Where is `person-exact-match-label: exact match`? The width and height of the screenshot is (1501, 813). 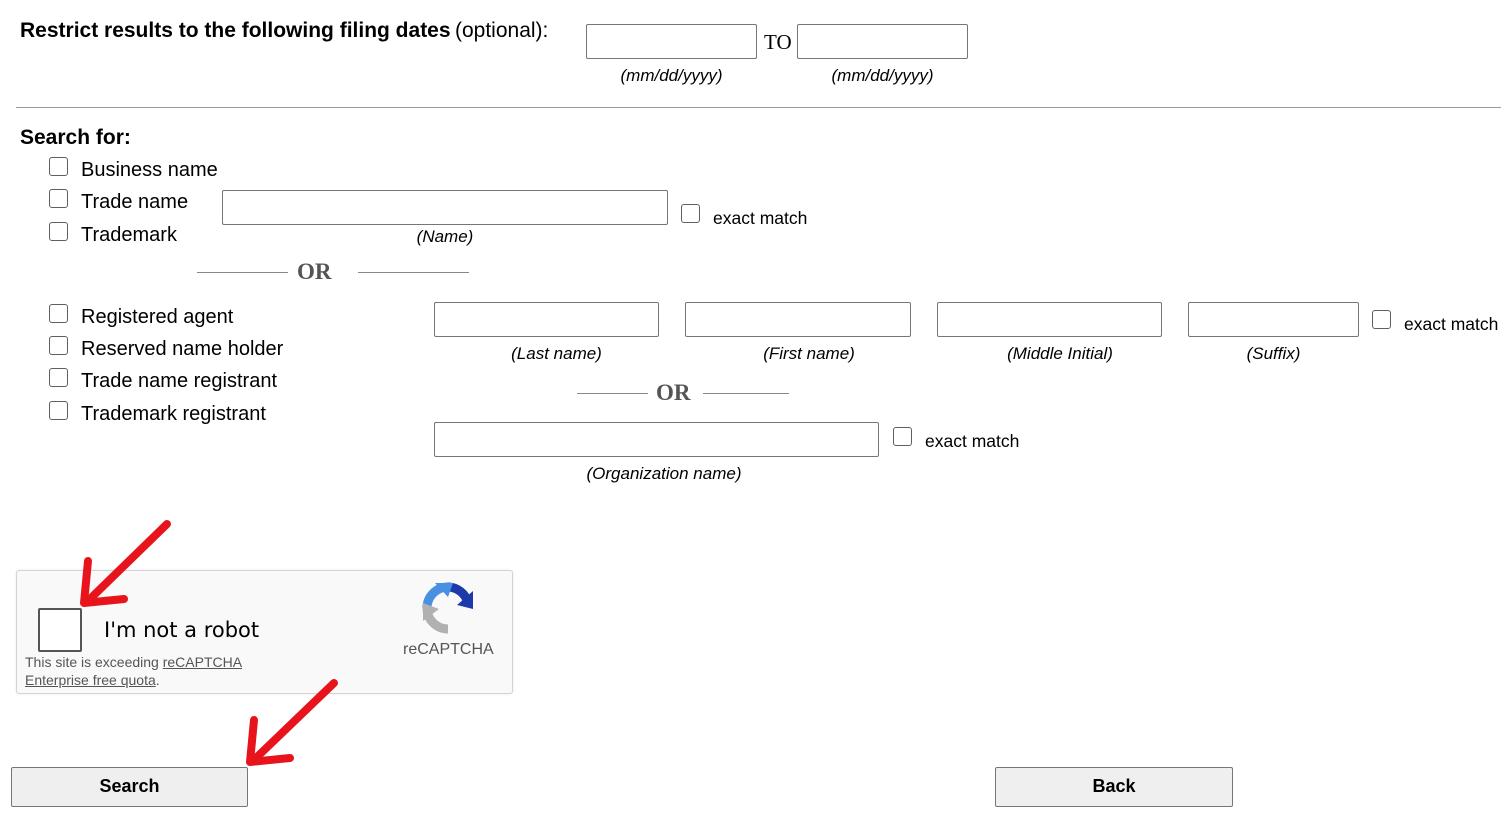
person-exact-match-label: exact match is located at coordinates (1451, 324).